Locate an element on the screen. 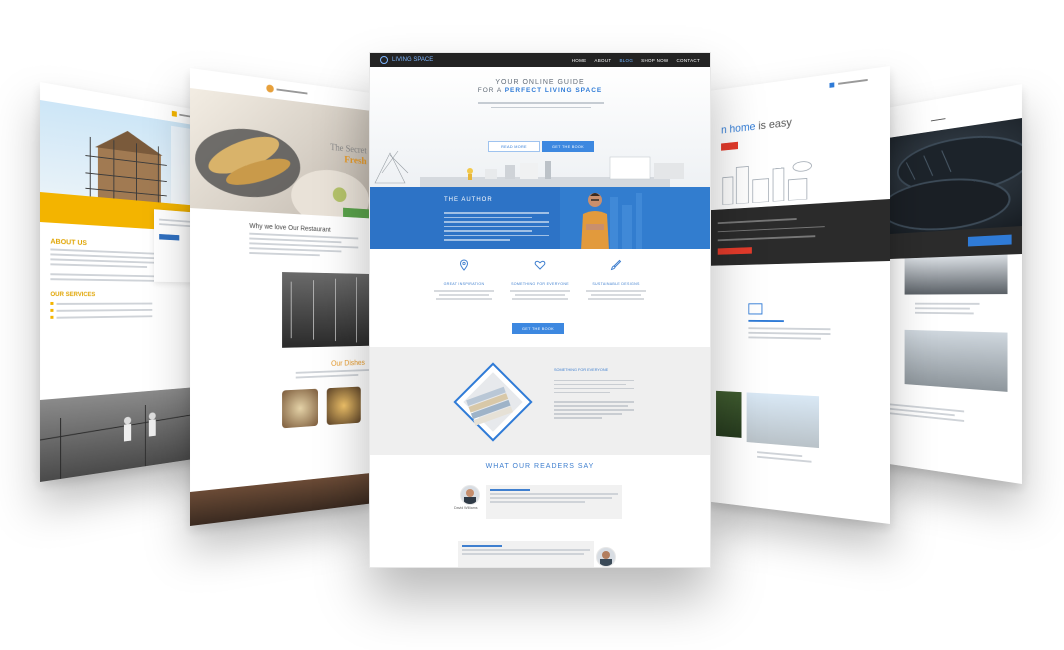 This screenshot has width=1064, height=650. nav-contact: CONTACT is located at coordinates (688, 60).